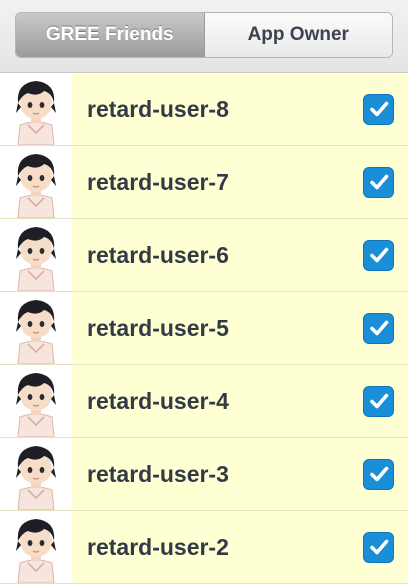  I want to click on segmented-control: GREE Friends App Owner, so click(204, 35).